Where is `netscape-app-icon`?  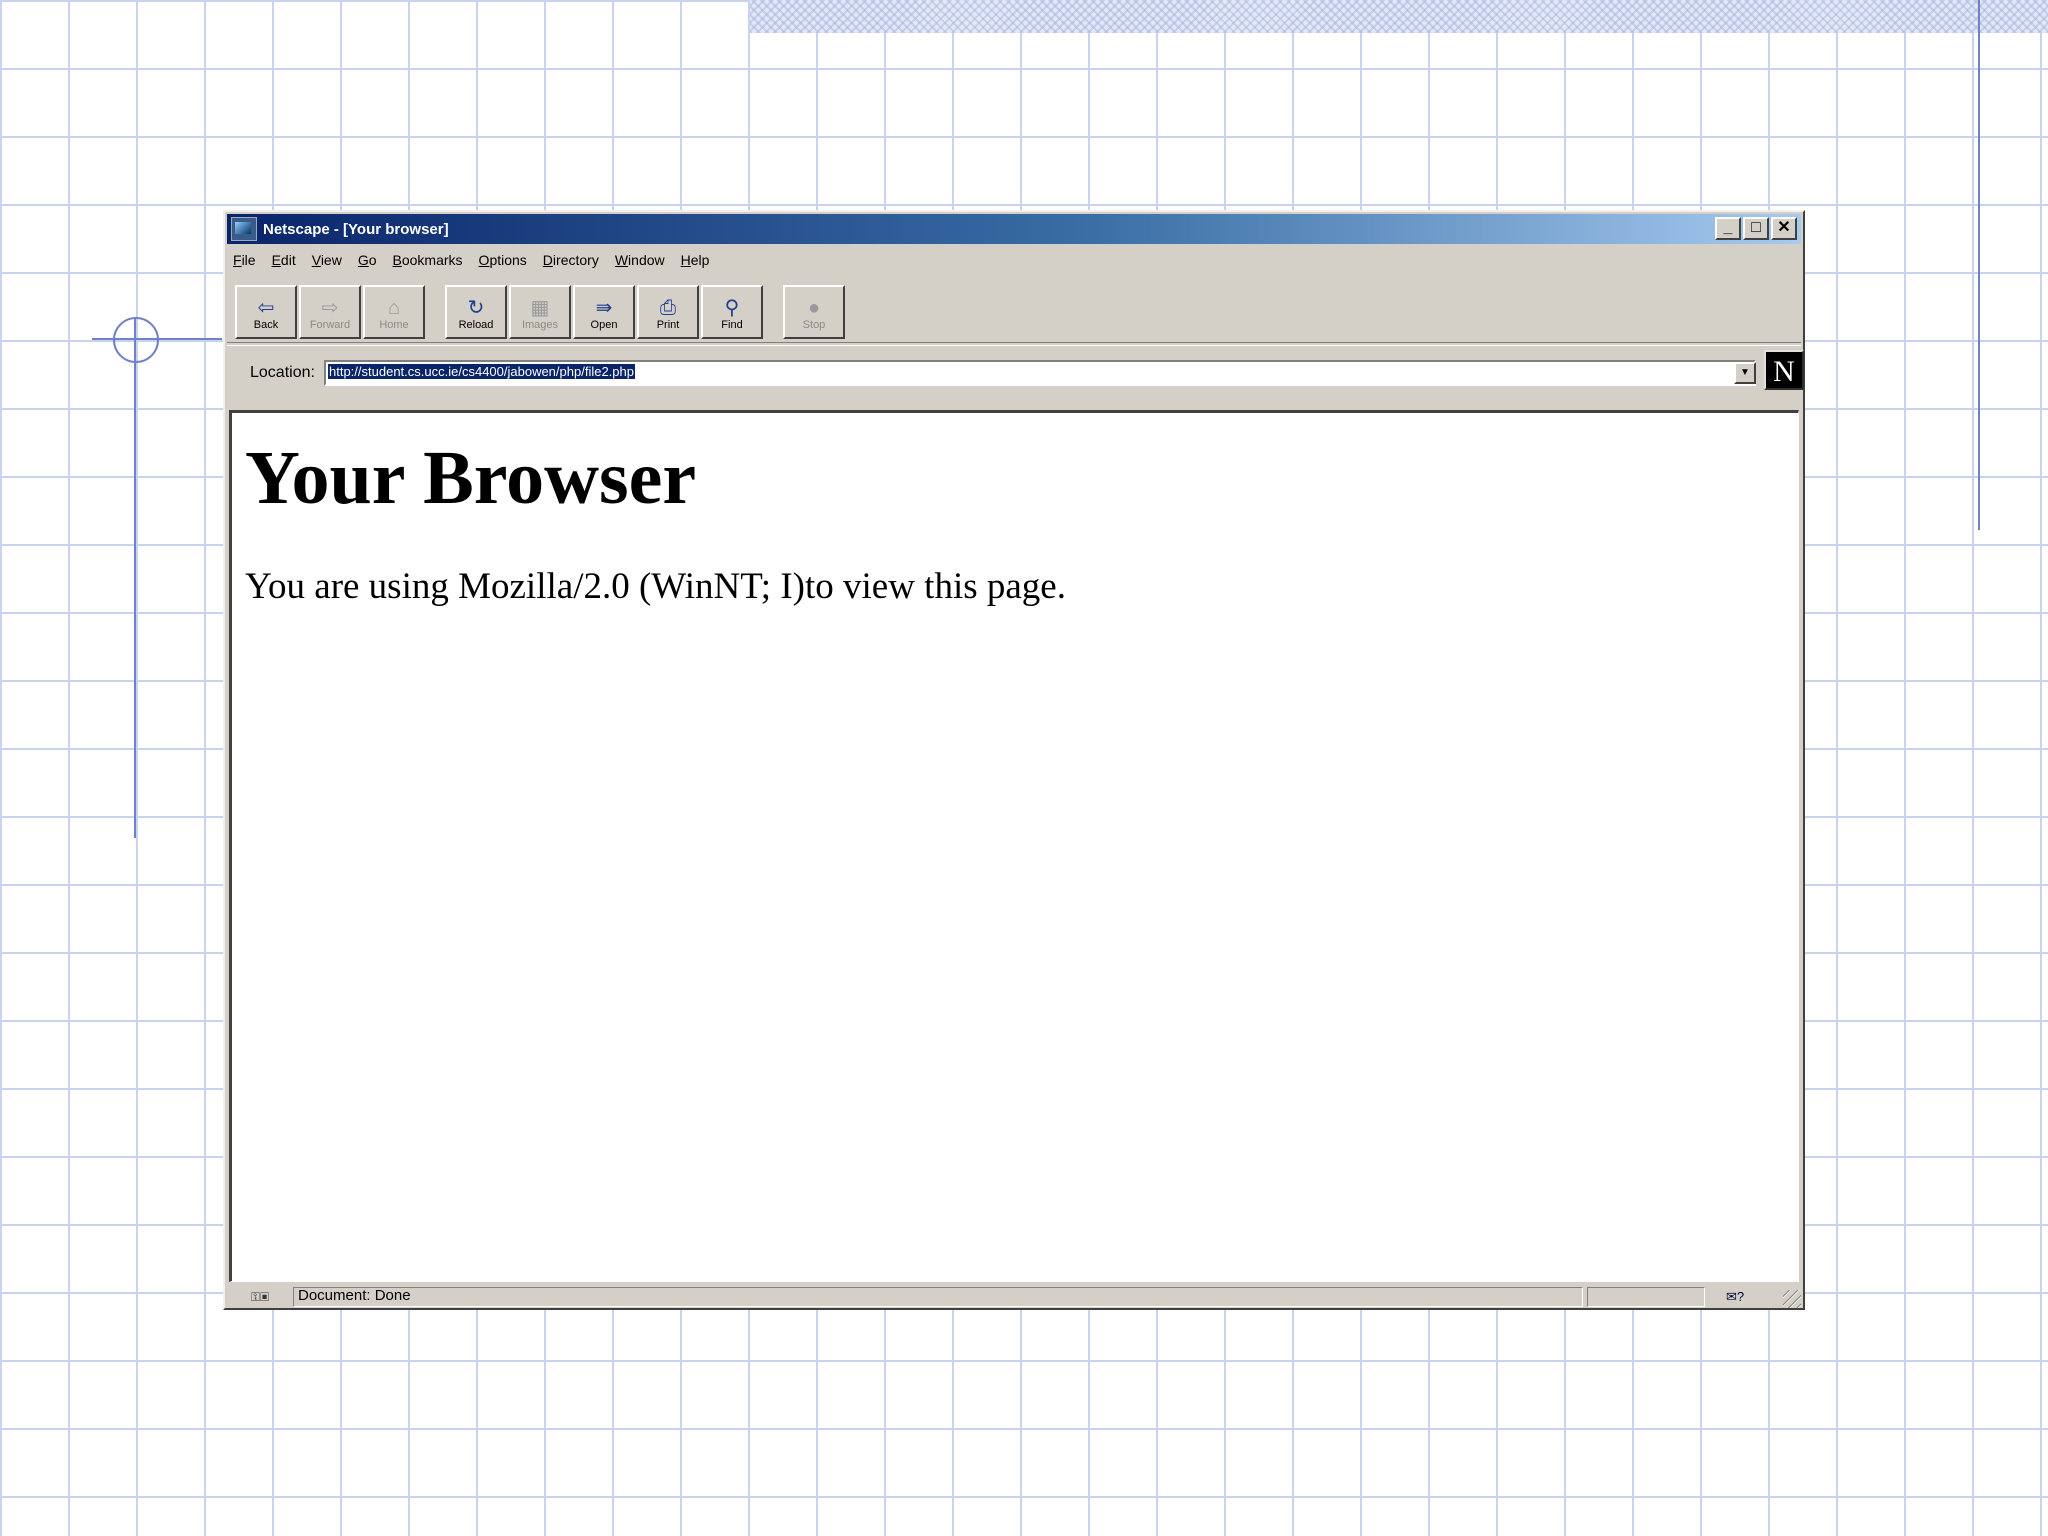 netscape-app-icon is located at coordinates (244, 229).